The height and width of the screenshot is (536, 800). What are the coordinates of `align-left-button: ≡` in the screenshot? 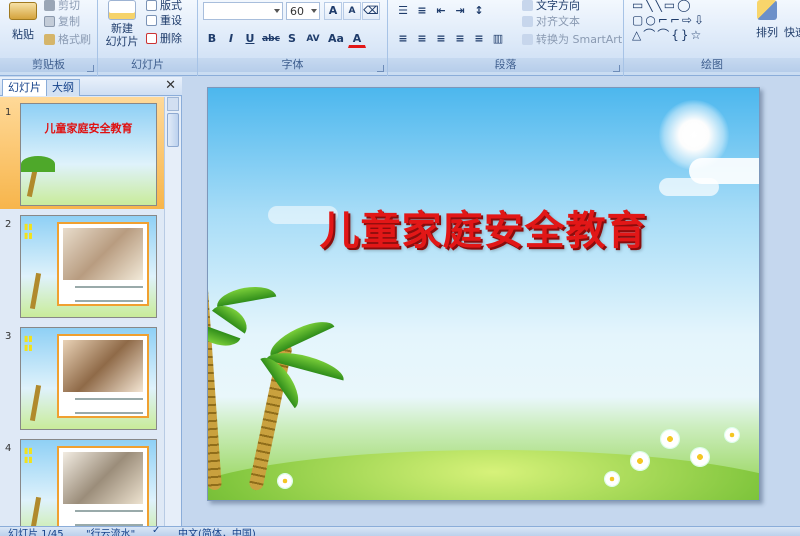 It's located at (403, 39).